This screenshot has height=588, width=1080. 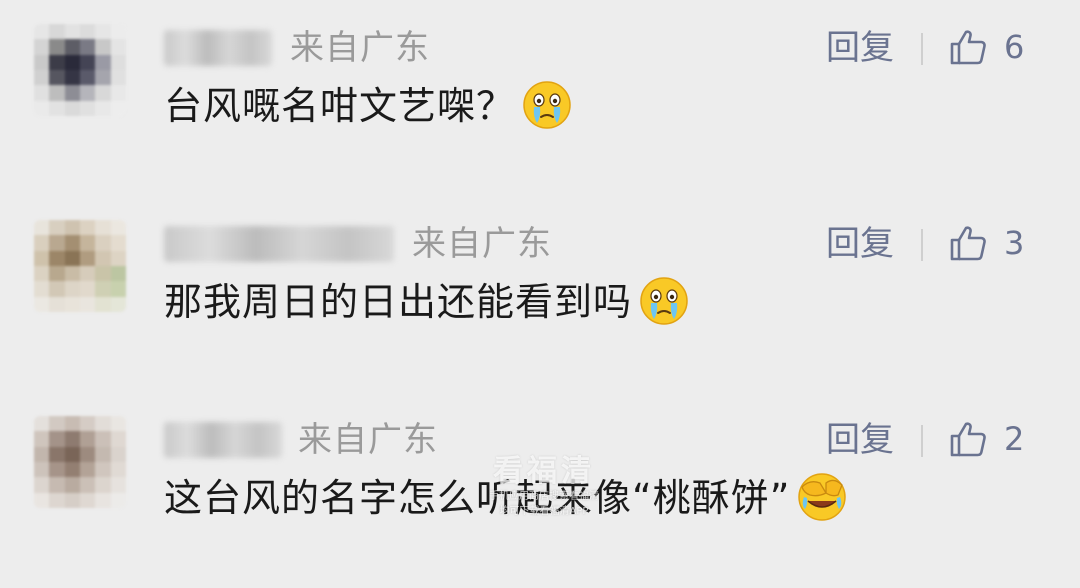 What do you see at coordinates (822, 496) in the screenshot?
I see `facepalm-face-icon` at bounding box center [822, 496].